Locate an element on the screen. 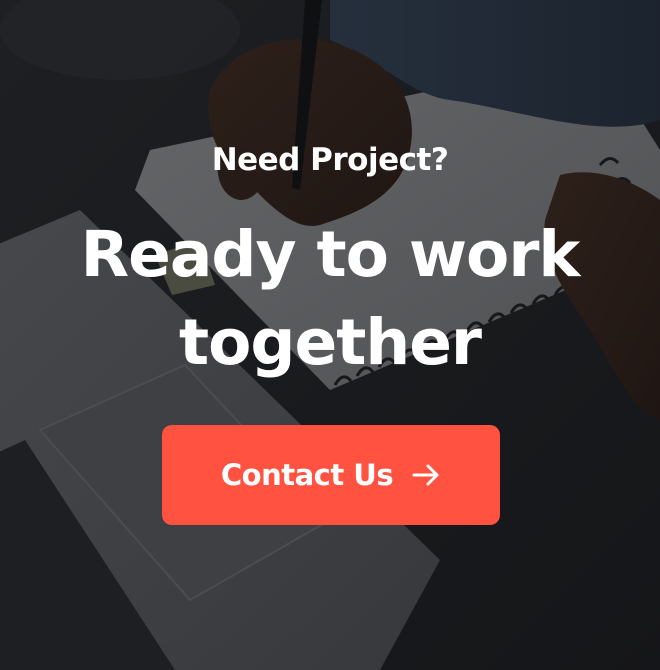 The width and height of the screenshot is (660, 670). arrow-right-icon is located at coordinates (425, 475).